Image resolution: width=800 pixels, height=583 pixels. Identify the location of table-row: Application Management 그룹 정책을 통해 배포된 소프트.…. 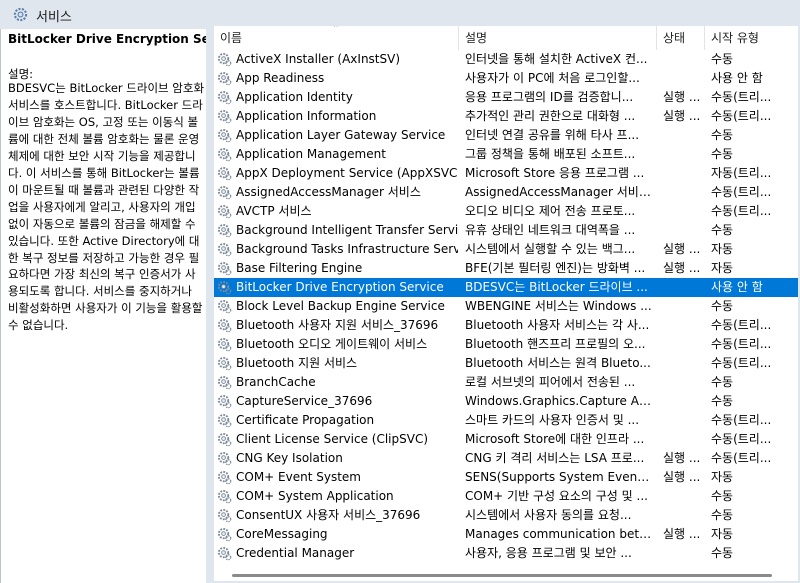
(506, 154).